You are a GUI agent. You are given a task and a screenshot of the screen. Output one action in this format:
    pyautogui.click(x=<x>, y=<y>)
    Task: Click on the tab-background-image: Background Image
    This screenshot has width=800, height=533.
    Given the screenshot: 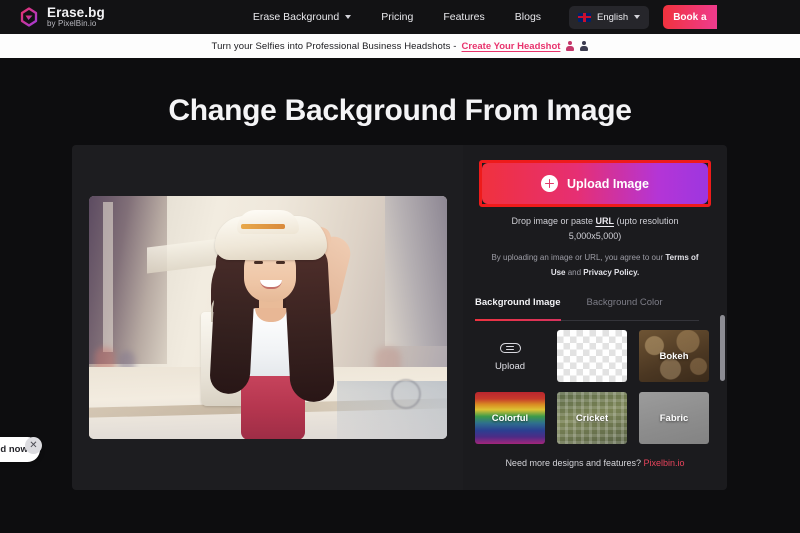 What is the action you would take?
    pyautogui.click(x=518, y=309)
    